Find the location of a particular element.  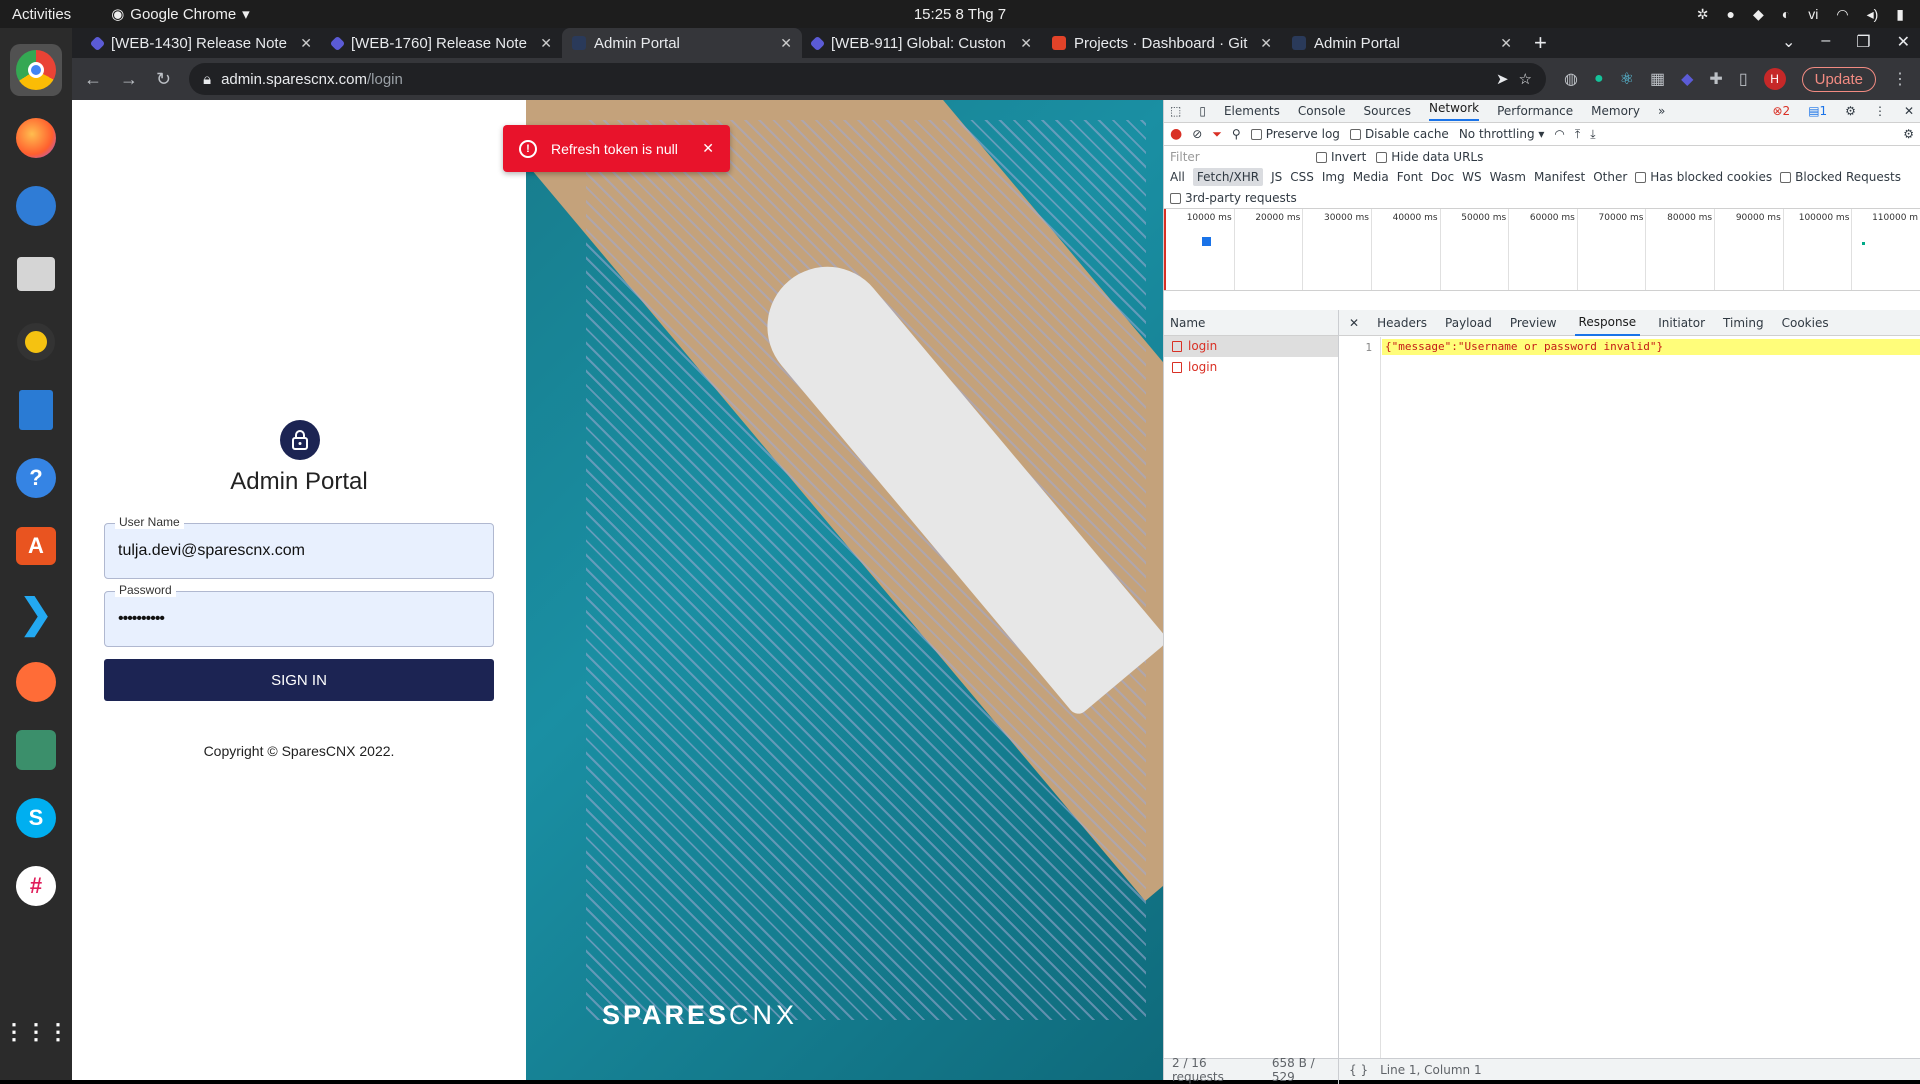

export-har-icon: ⤓ is located at coordinates (1592, 134).